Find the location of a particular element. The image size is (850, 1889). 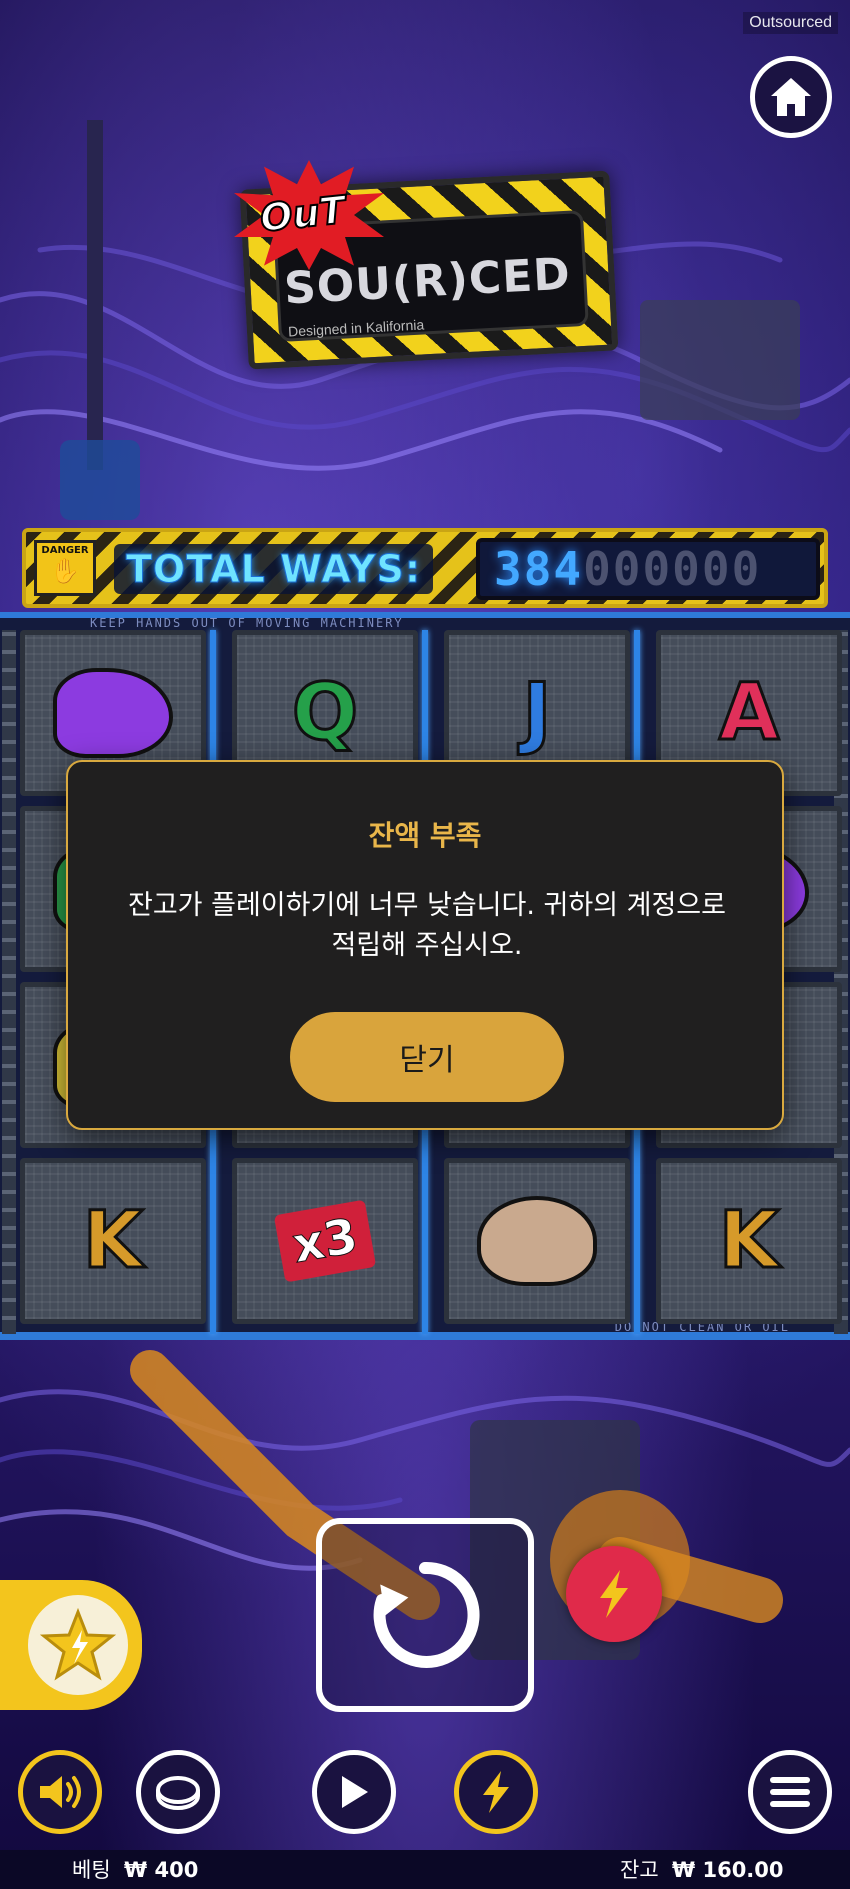

autoplay-button is located at coordinates (354, 1792).